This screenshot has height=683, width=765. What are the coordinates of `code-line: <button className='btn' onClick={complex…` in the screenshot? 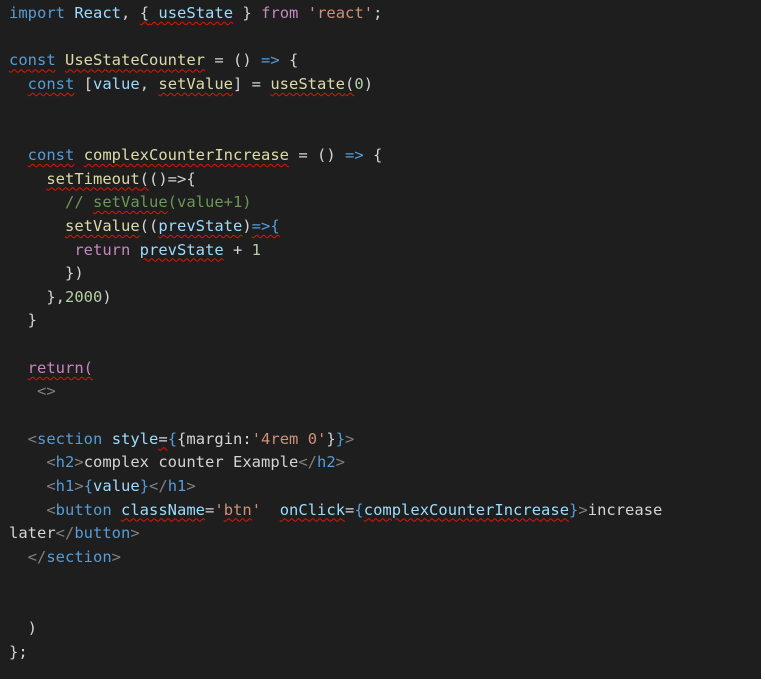 It's located at (335, 510).